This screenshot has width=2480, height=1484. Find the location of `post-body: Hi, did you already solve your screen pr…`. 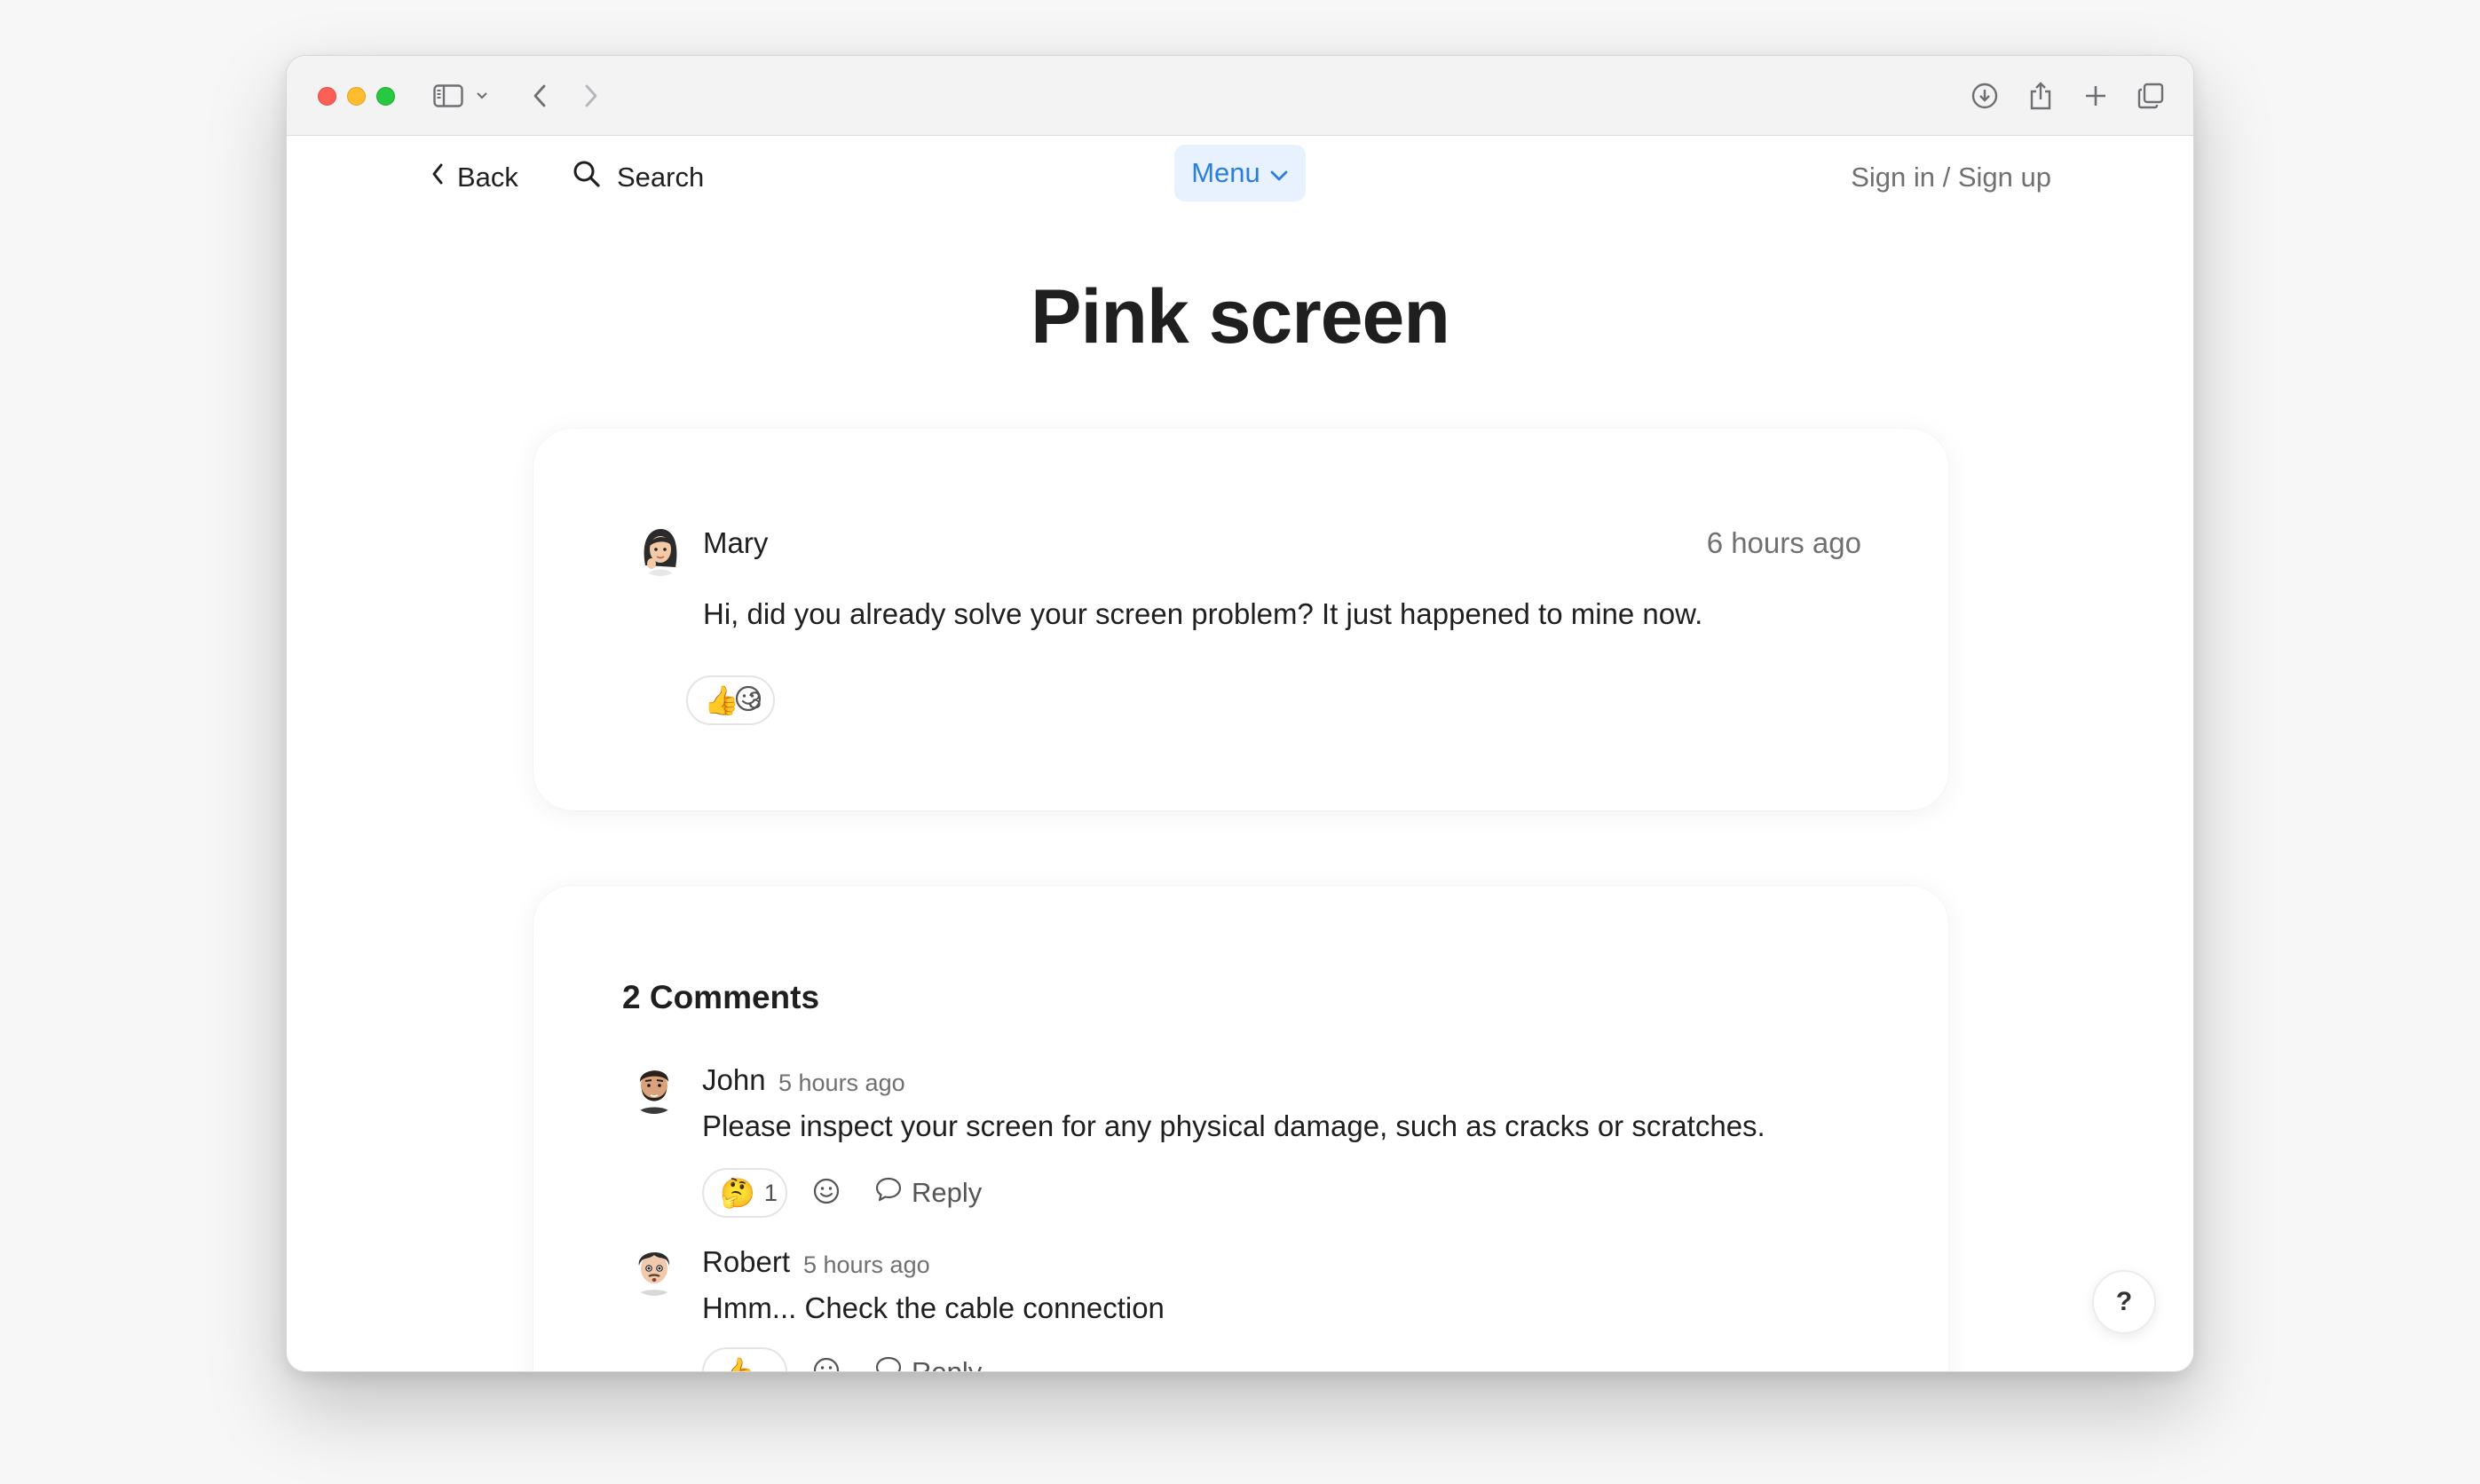

post-body: Hi, did you already solve your screen pr… is located at coordinates (1203, 614).